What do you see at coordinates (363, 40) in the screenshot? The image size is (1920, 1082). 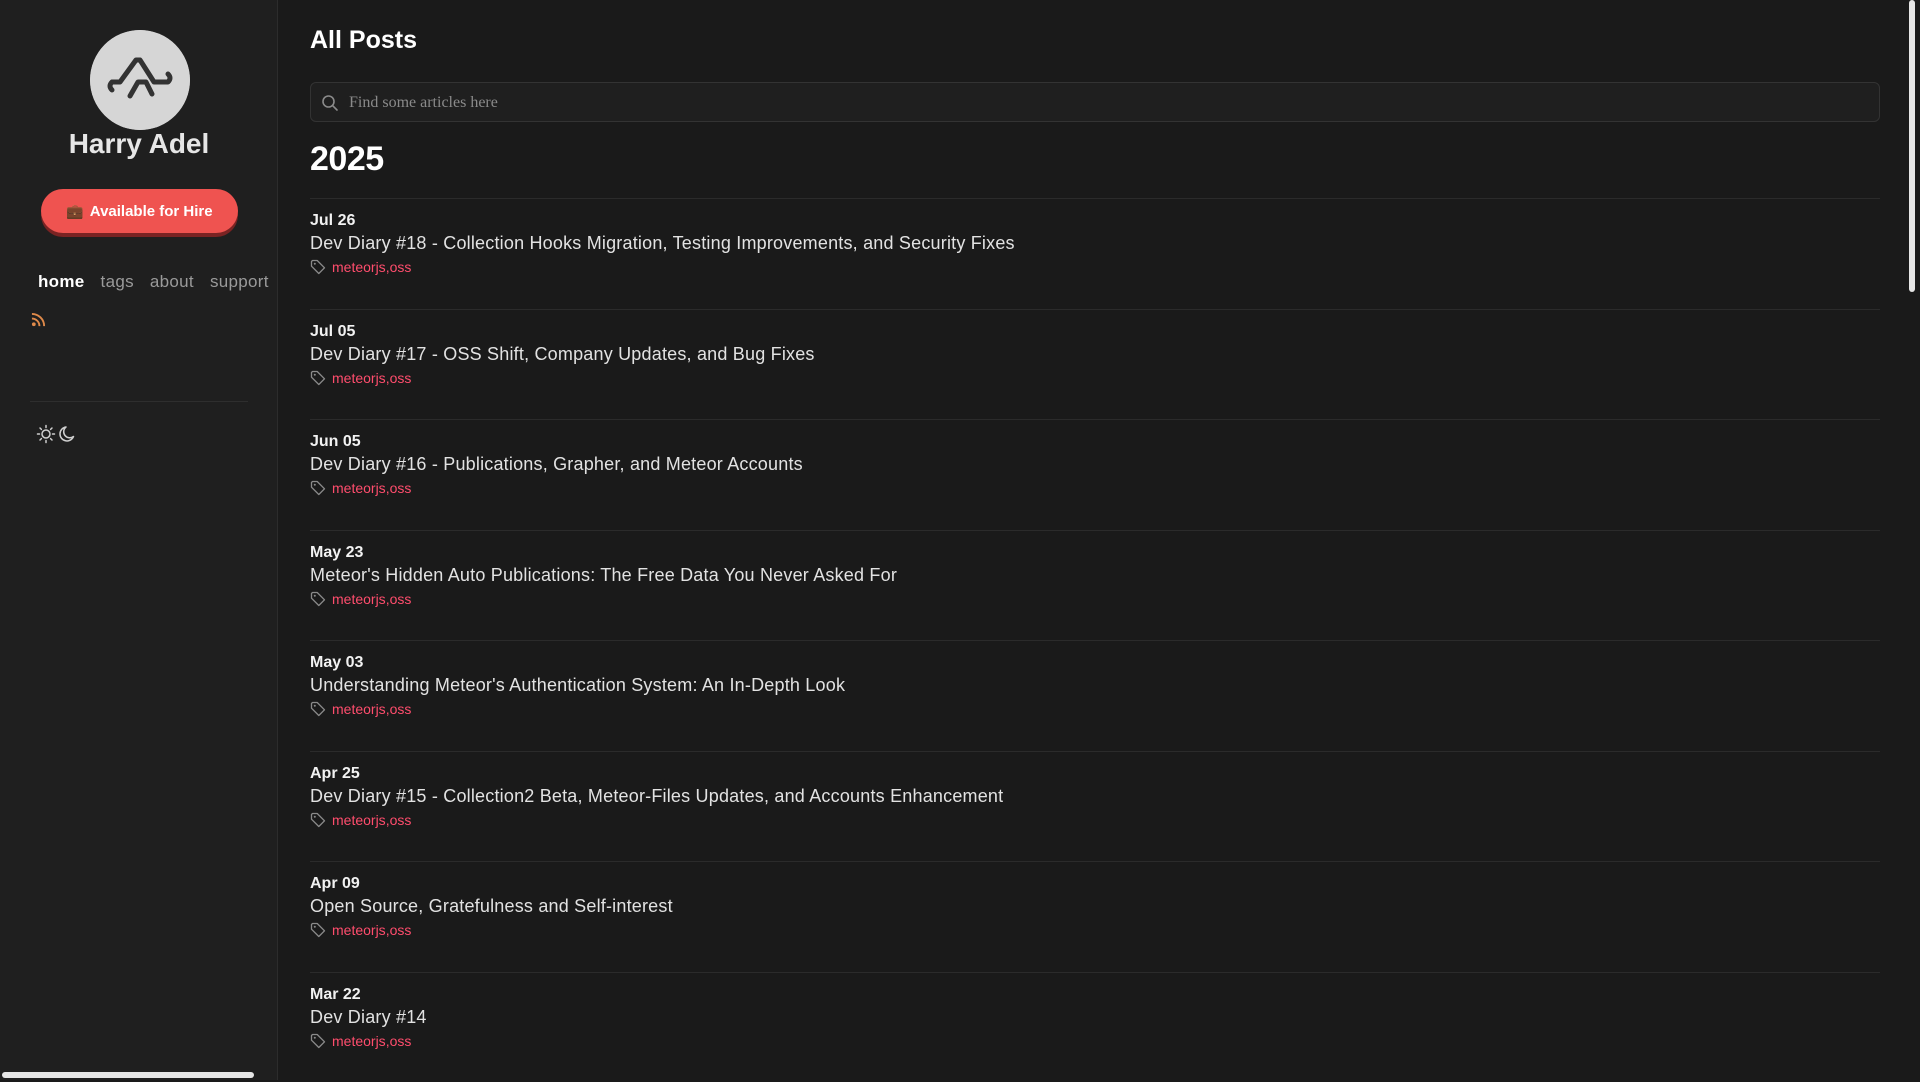 I see `page-title: All Posts` at bounding box center [363, 40].